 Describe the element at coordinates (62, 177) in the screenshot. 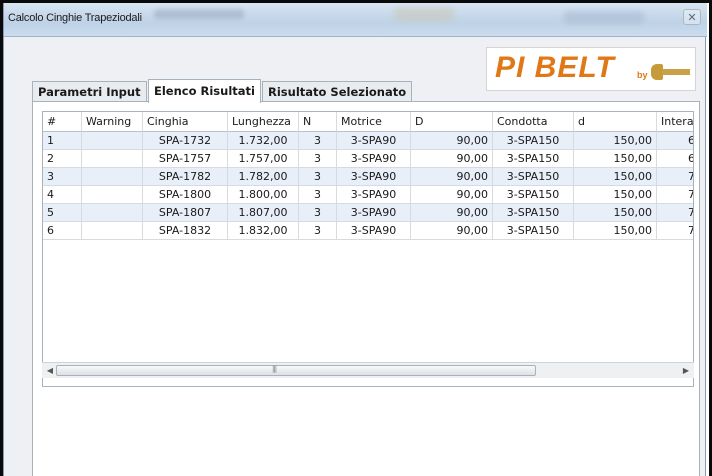

I see `cell-index: 3` at that location.